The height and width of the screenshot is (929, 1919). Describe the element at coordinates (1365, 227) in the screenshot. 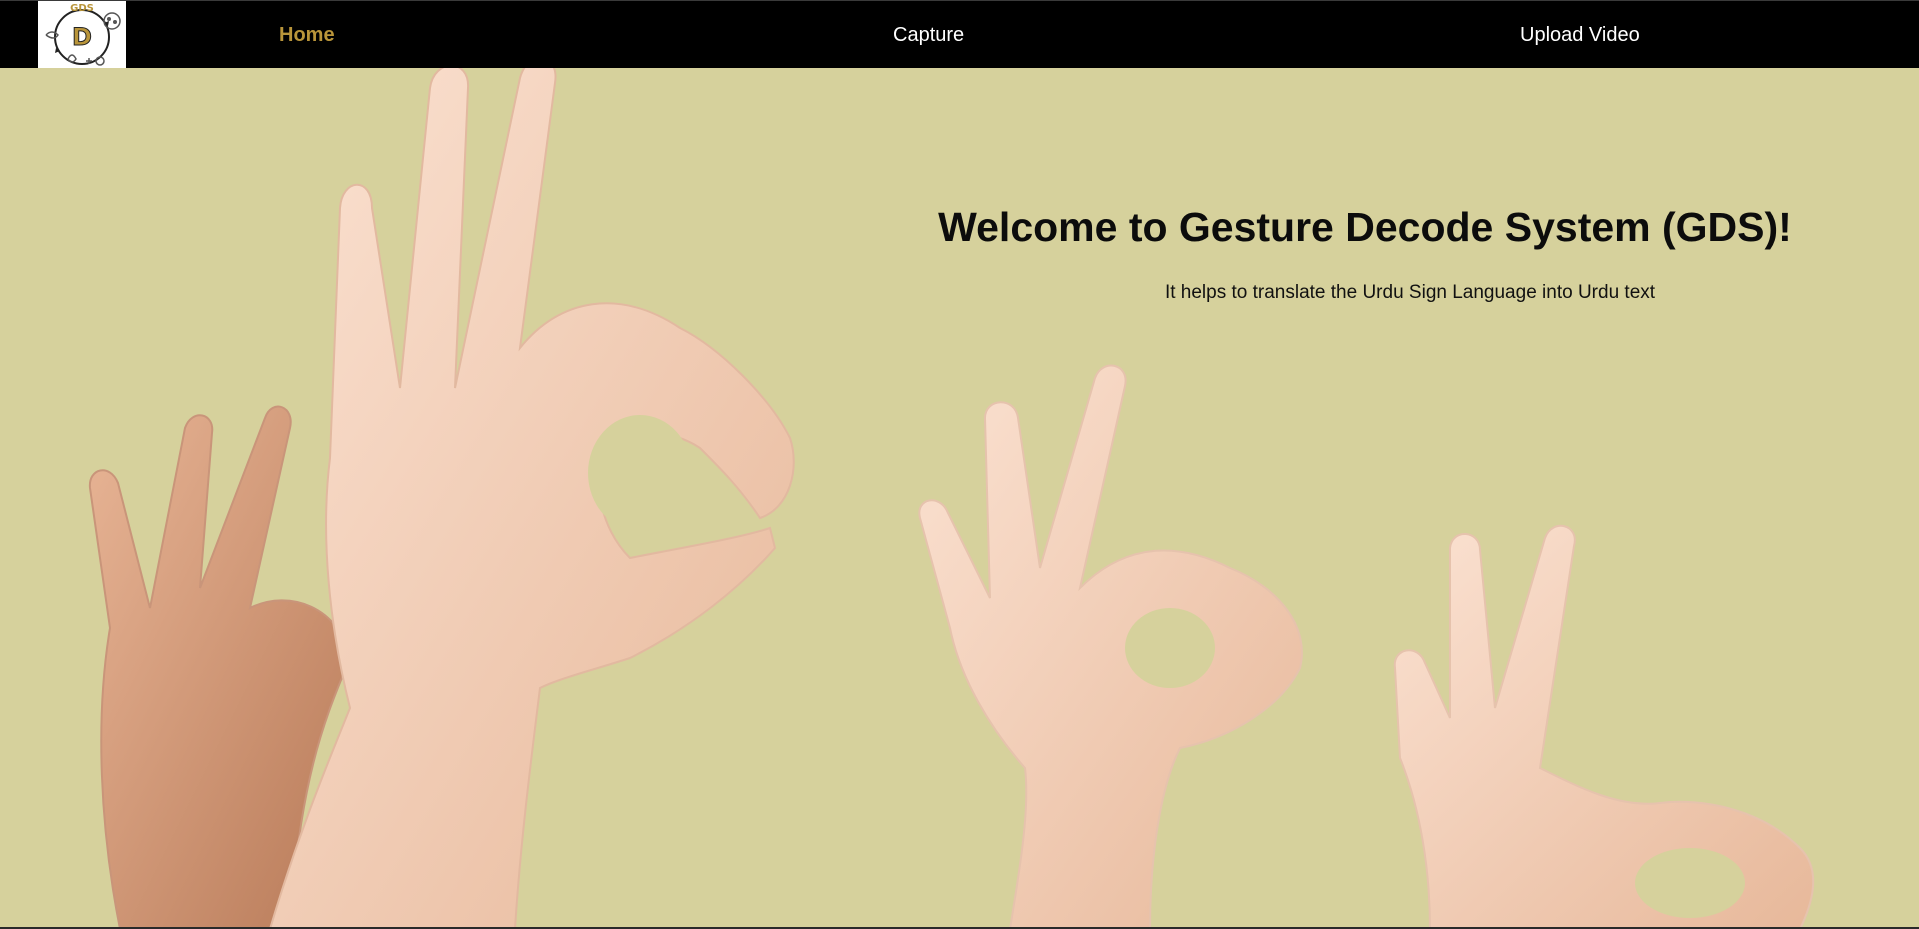

I see `hero-title: Welcome to Gesture Decode System (GDS)!` at that location.